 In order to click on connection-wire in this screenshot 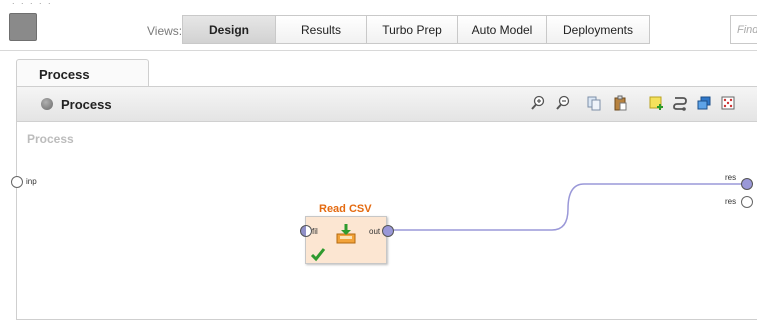, I will do `click(567, 207)`.